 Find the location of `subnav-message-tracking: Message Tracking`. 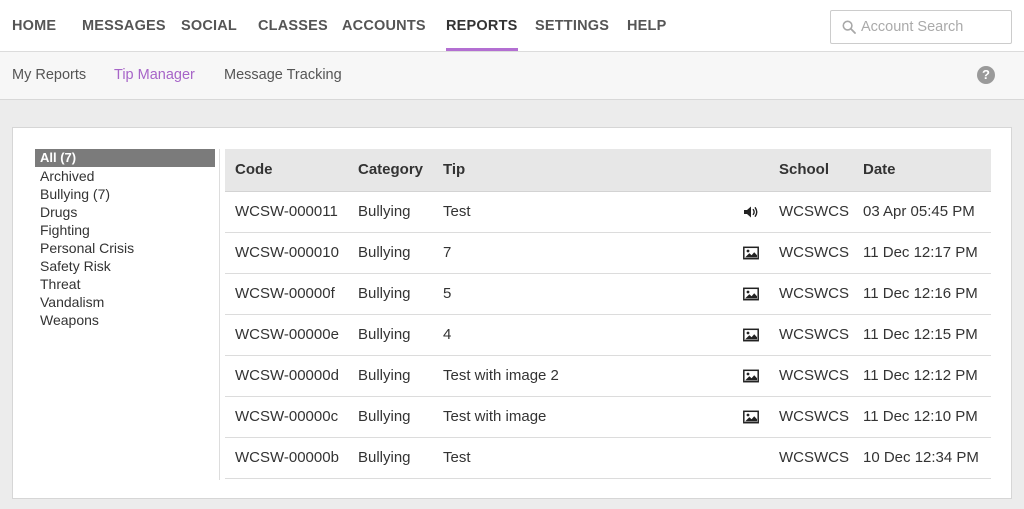

subnav-message-tracking: Message Tracking is located at coordinates (283, 75).